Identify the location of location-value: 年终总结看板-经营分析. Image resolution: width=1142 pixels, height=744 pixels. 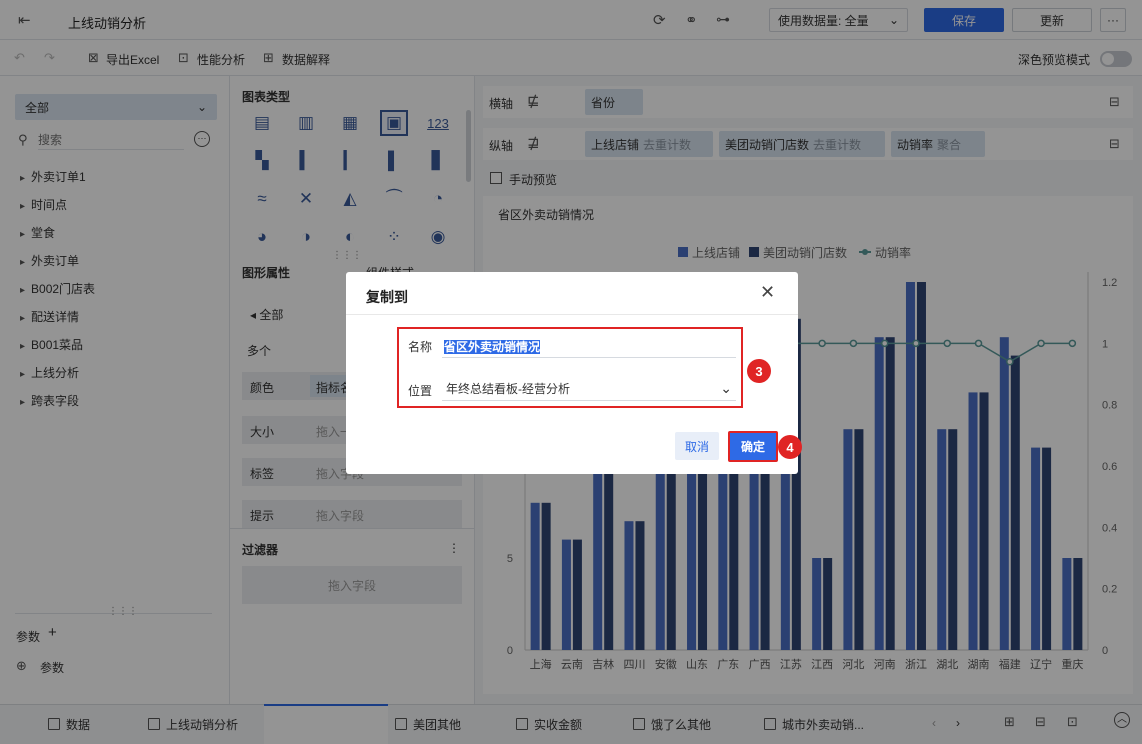
(508, 389).